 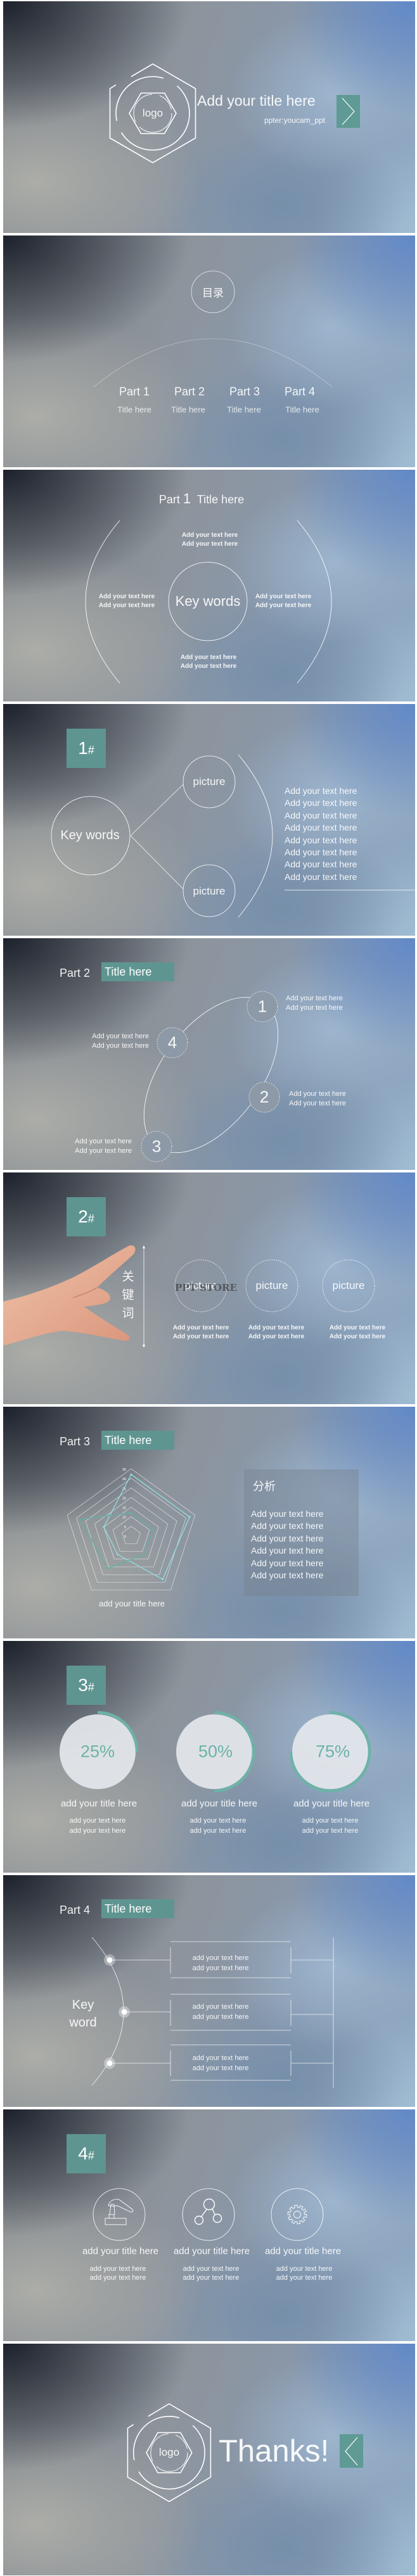 What do you see at coordinates (317, 1098) in the screenshot?
I see `step-2-text: Add your text here Add your text here` at bounding box center [317, 1098].